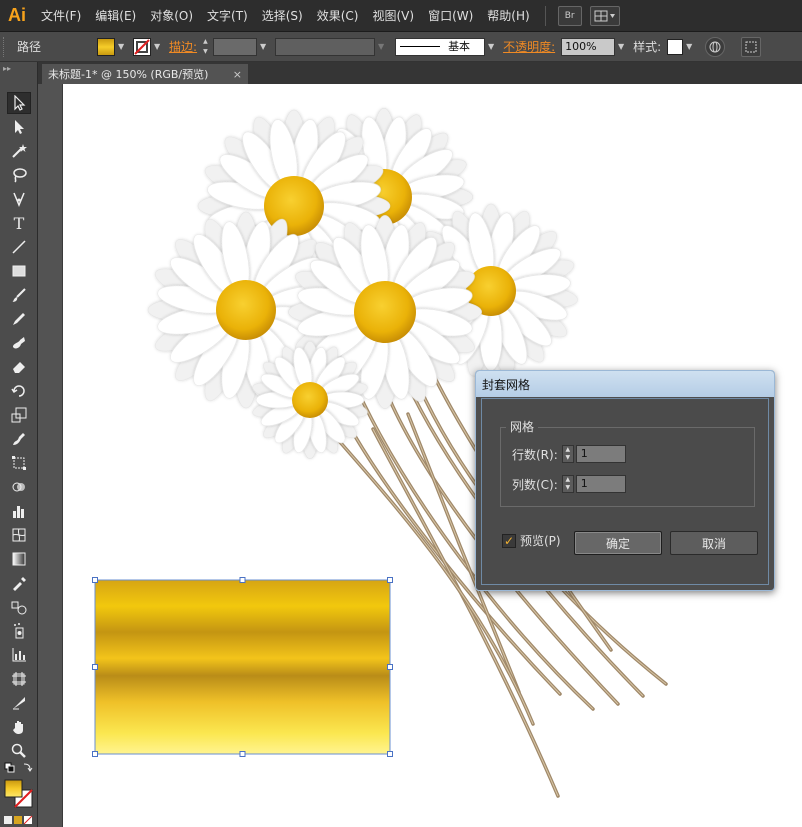 Image resolution: width=802 pixels, height=827 pixels. What do you see at coordinates (121, 47) in the screenshot?
I see `fill-dropdown-arrow: ▼` at bounding box center [121, 47].